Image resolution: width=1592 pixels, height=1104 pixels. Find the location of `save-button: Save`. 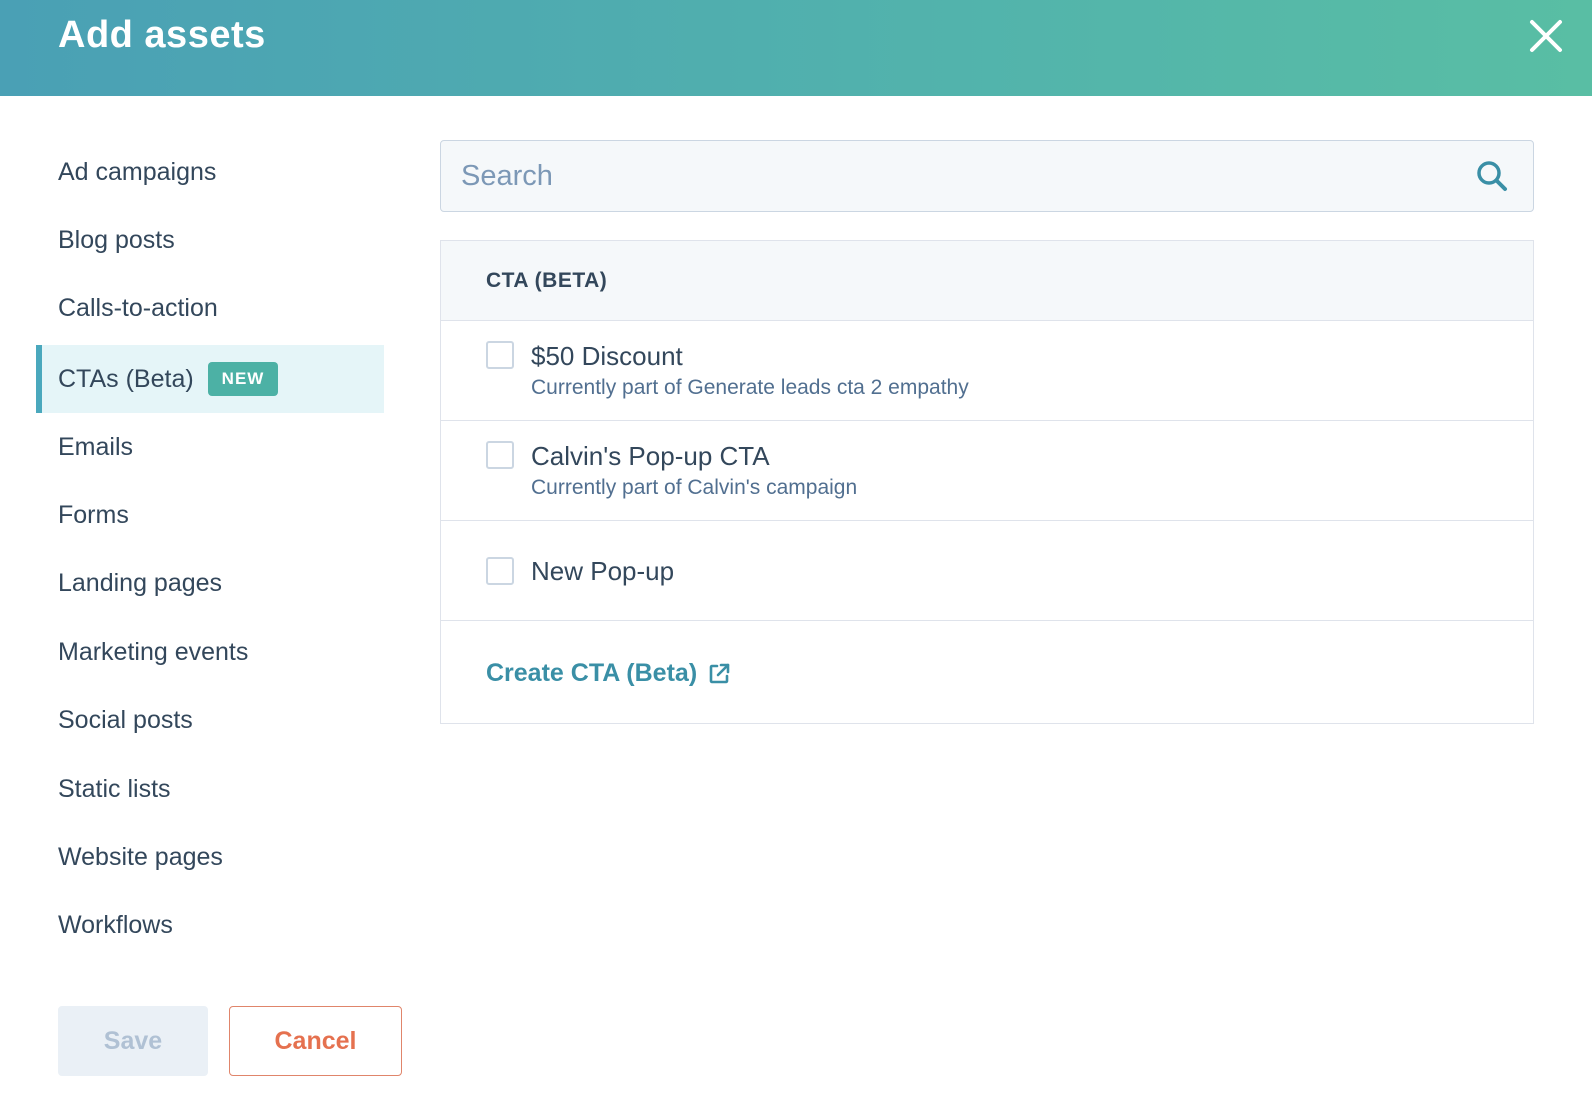

save-button: Save is located at coordinates (133, 1041).